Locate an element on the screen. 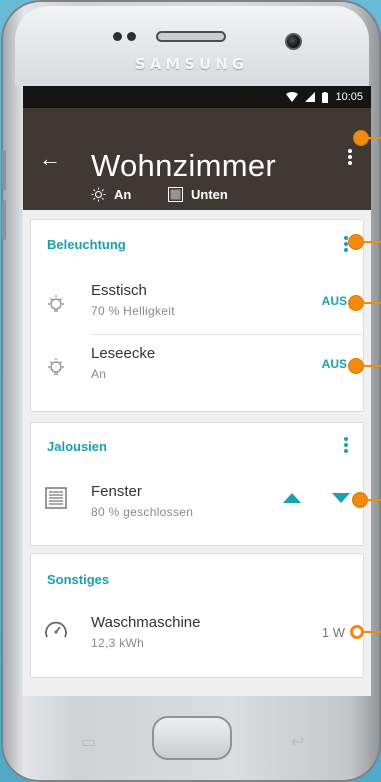 The width and height of the screenshot is (381, 782). signal-icon is located at coordinates (310, 97).